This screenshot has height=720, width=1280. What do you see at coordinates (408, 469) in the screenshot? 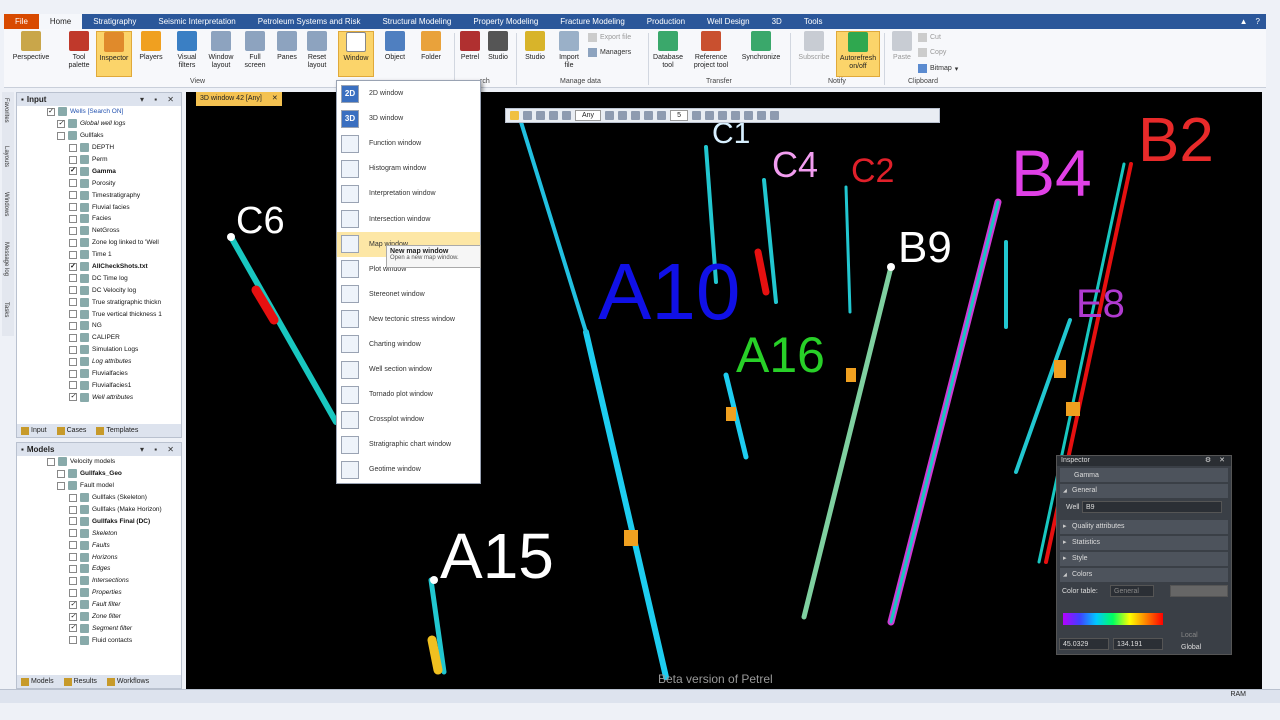
I see `menu-item-window: Geotime window` at bounding box center [408, 469].